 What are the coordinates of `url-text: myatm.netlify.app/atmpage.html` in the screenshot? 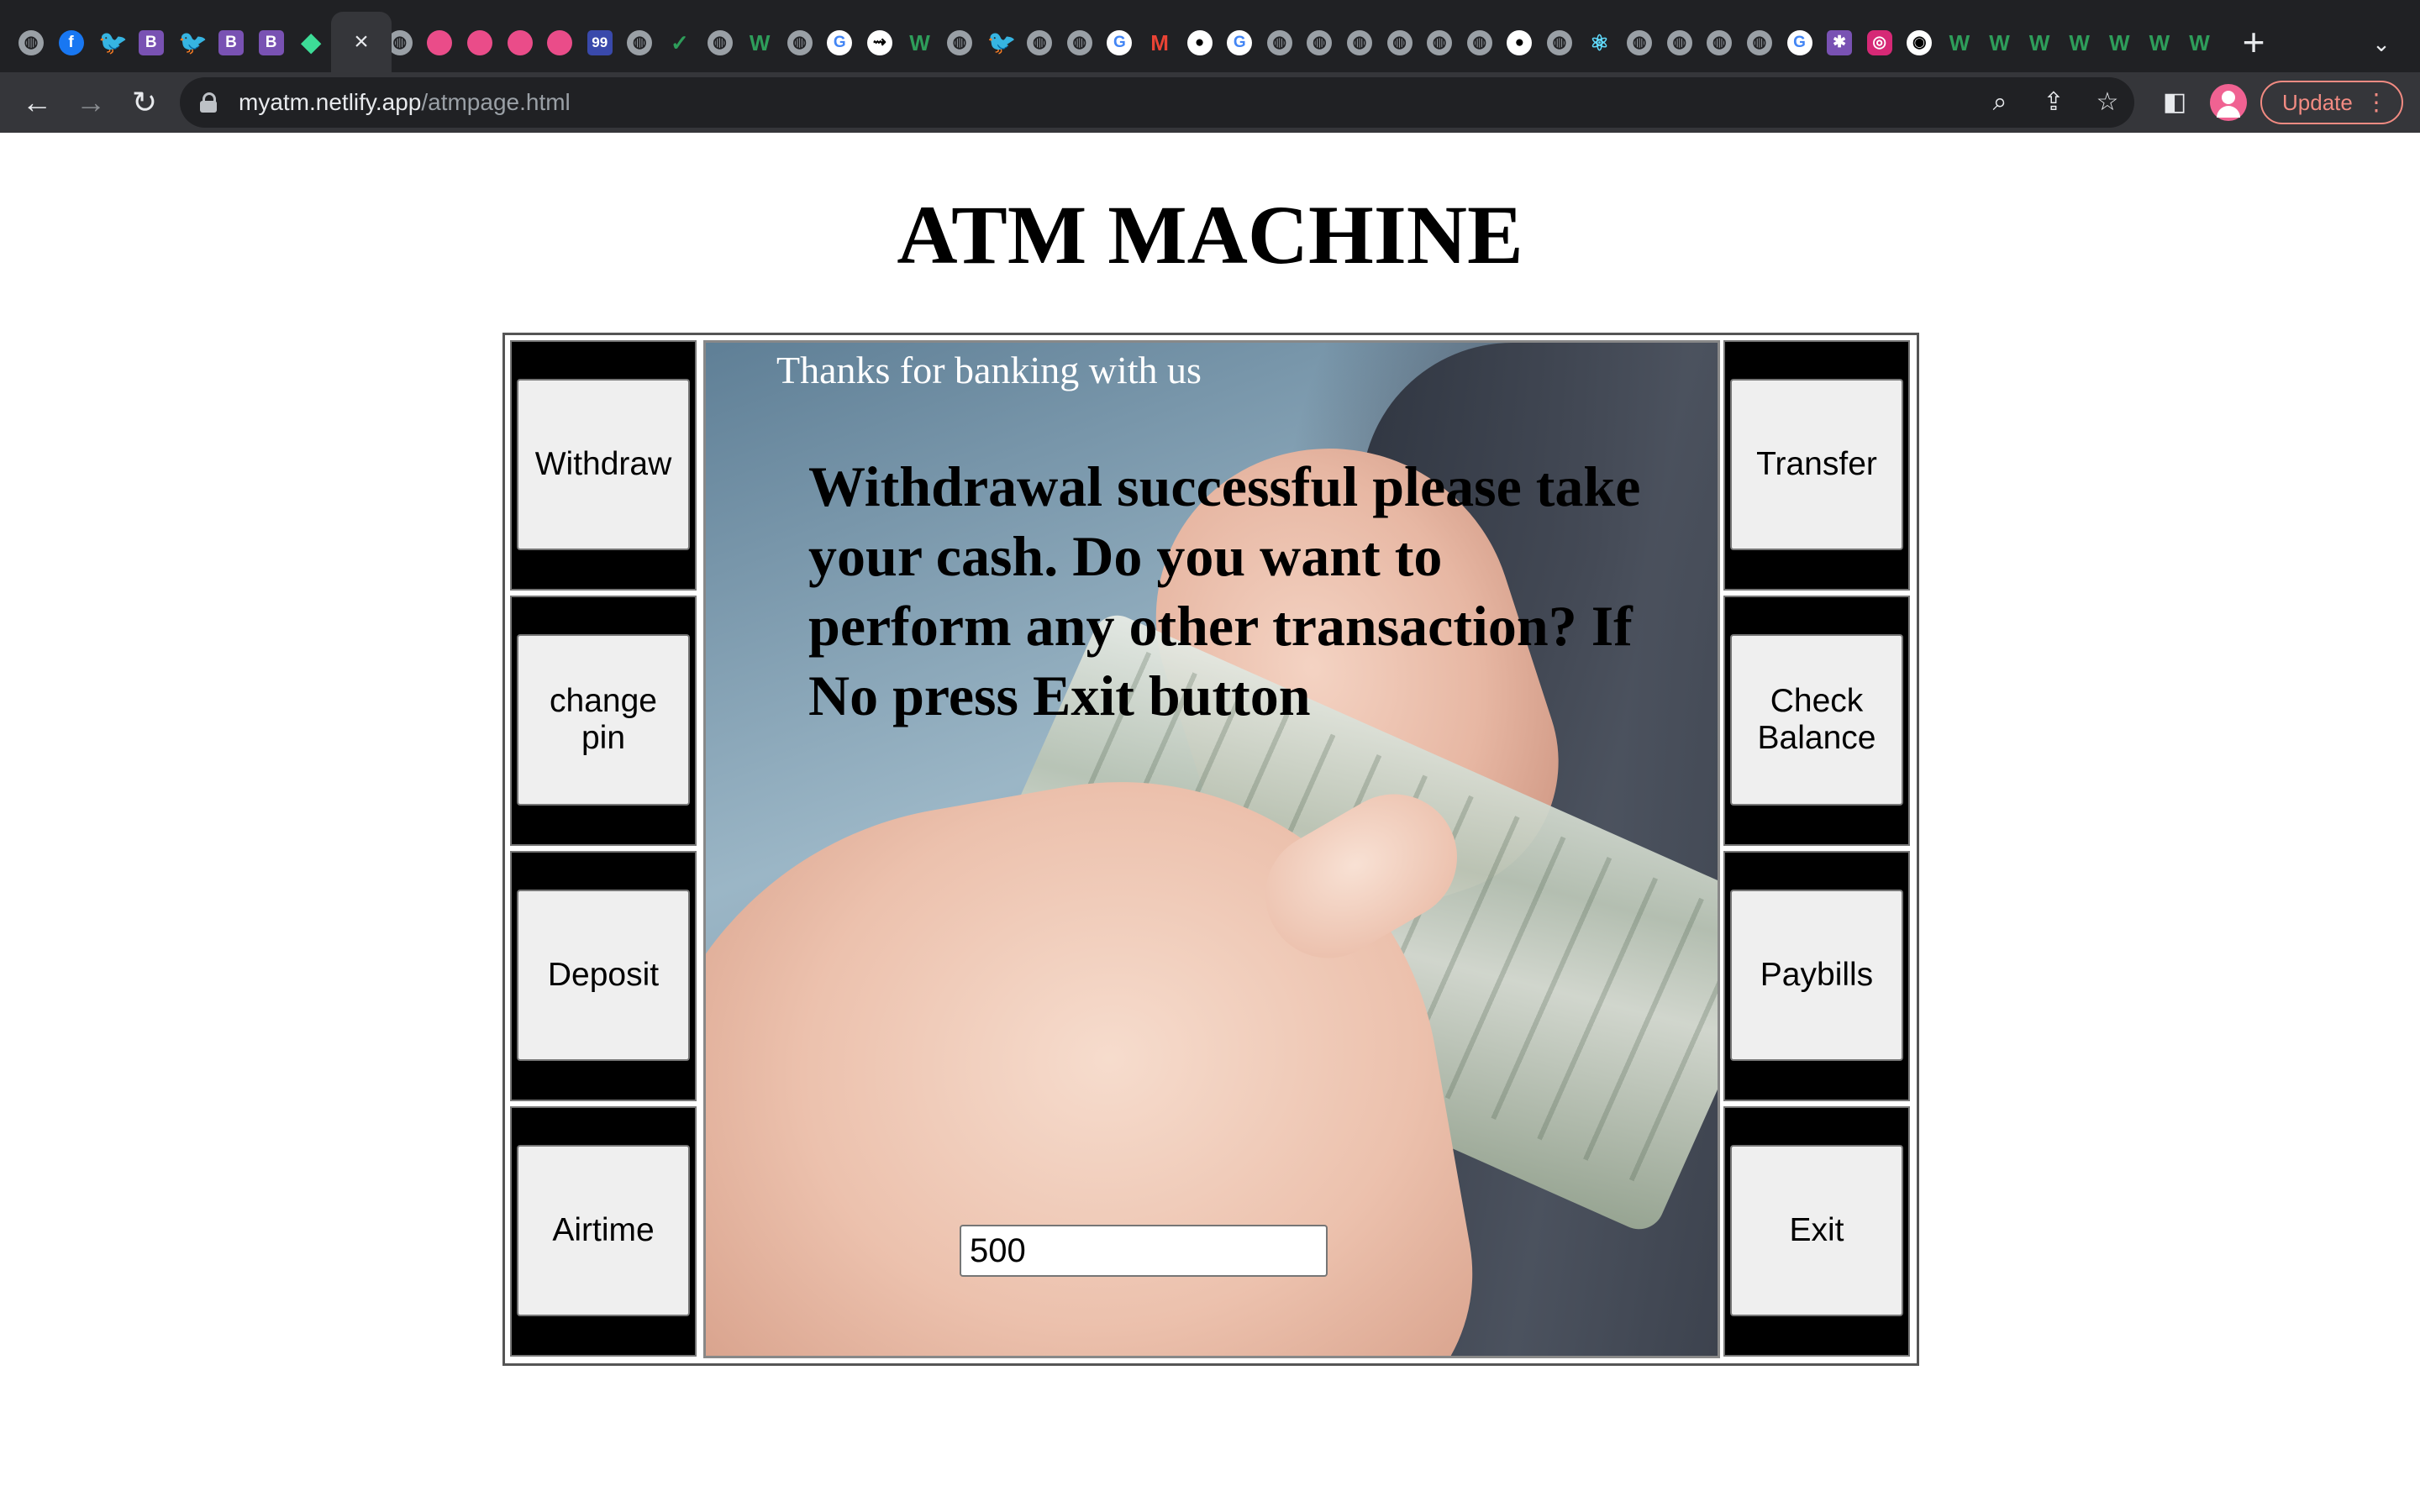 It's located at (405, 102).